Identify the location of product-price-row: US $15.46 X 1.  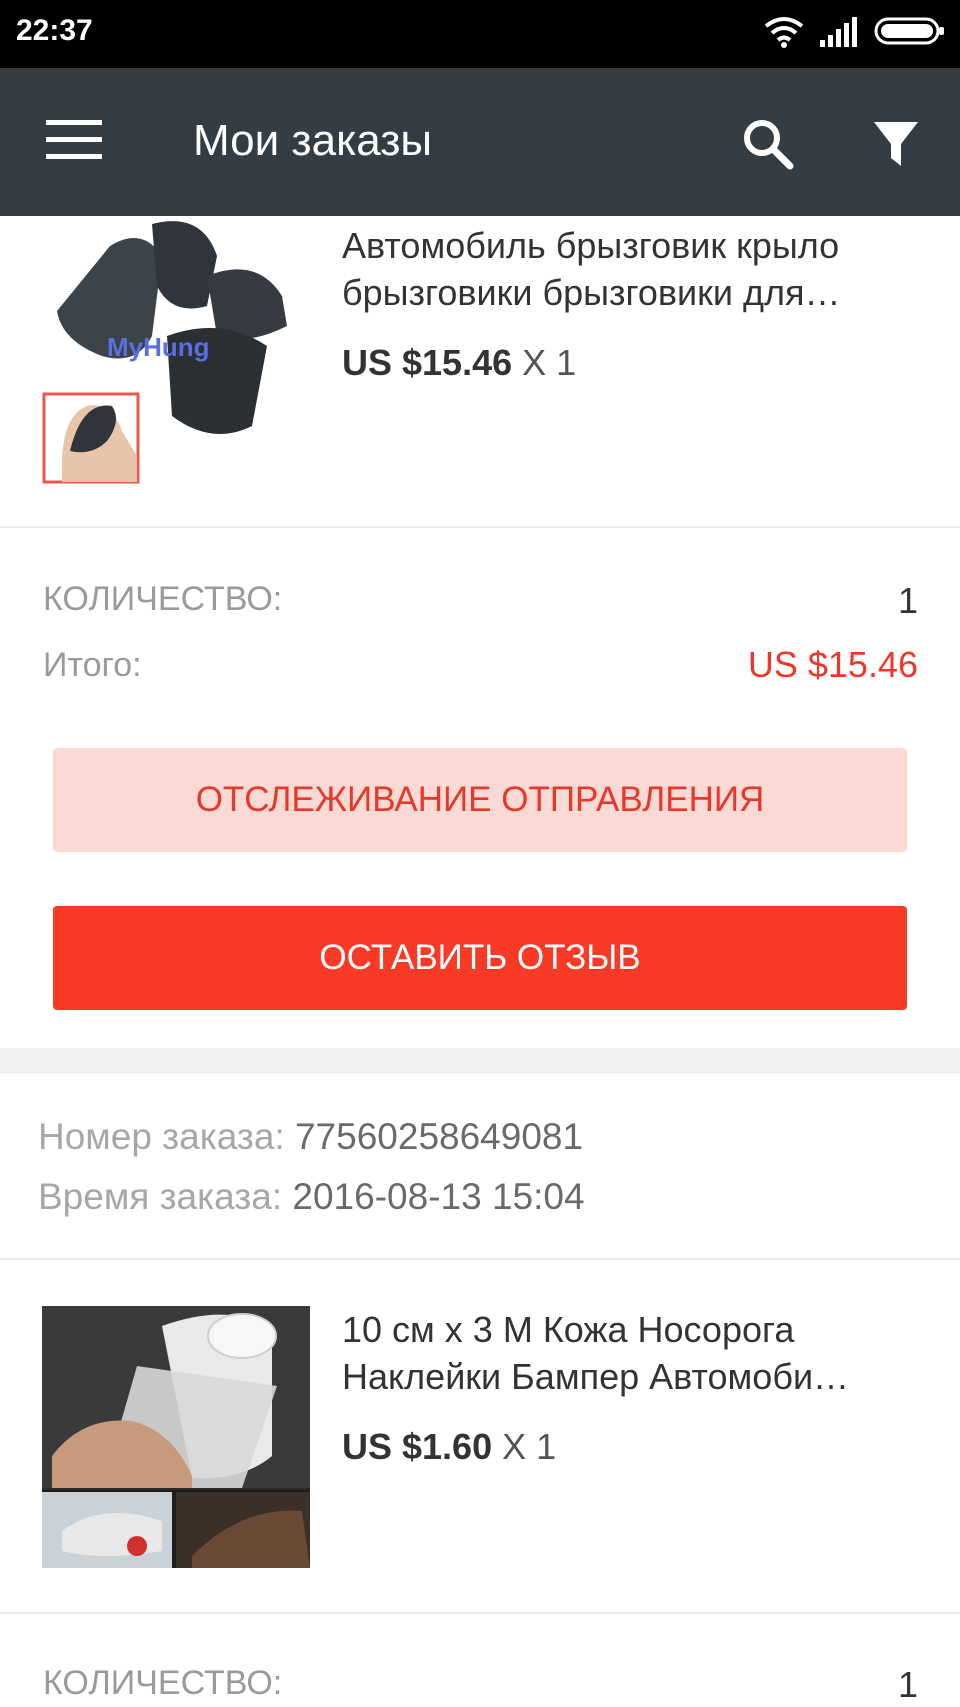
(459, 363).